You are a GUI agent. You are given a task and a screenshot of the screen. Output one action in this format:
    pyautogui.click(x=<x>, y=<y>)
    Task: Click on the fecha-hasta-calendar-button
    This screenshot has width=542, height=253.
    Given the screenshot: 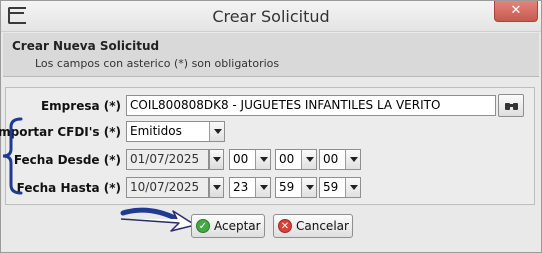 What is the action you would take?
    pyautogui.click(x=216, y=187)
    